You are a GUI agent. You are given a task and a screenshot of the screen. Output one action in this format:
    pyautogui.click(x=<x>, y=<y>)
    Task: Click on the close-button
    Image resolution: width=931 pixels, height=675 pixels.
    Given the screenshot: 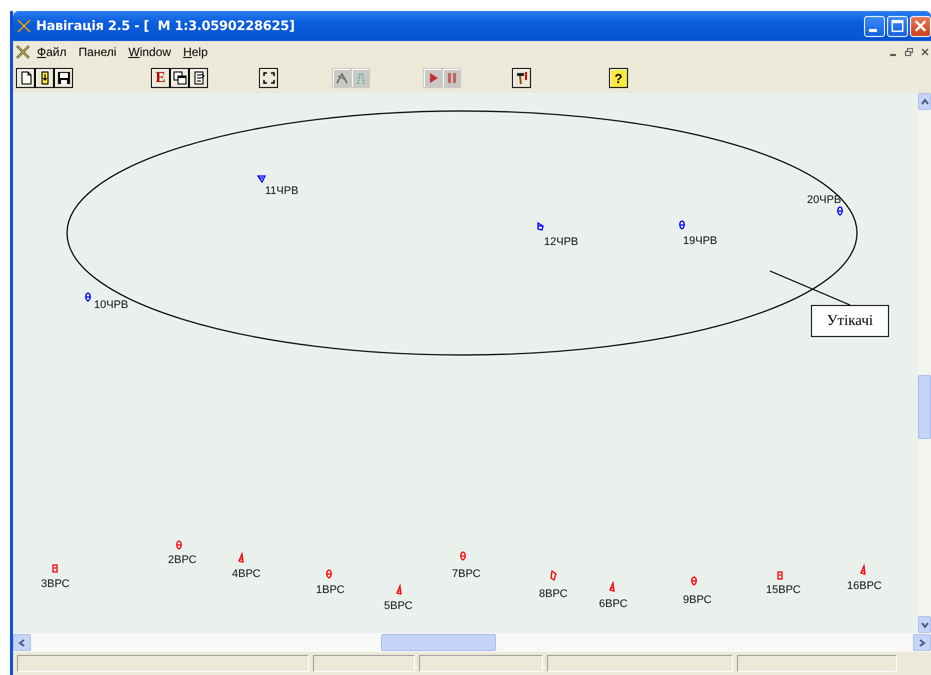 What is the action you would take?
    pyautogui.click(x=920, y=26)
    